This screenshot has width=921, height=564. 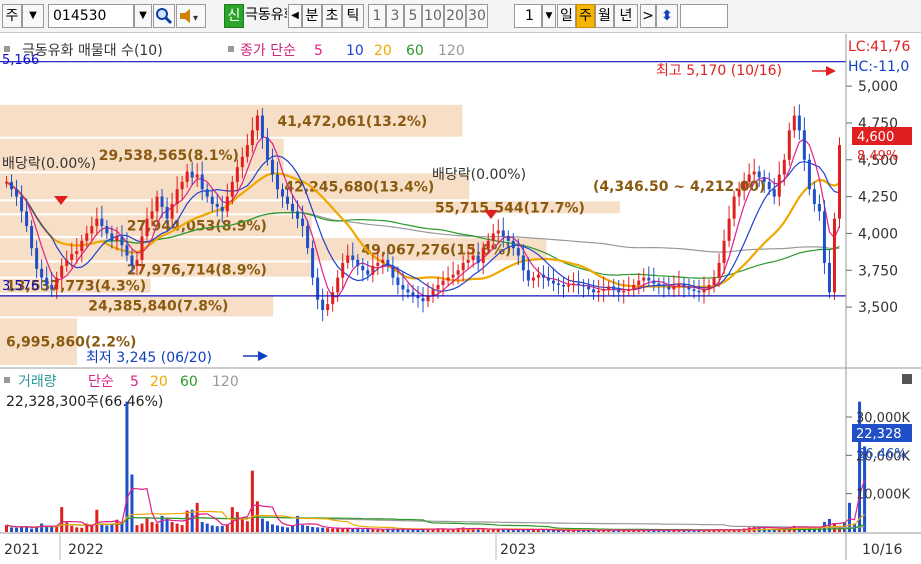 What do you see at coordinates (91, 16) in the screenshot?
I see `stock-code-input: 014530` at bounding box center [91, 16].